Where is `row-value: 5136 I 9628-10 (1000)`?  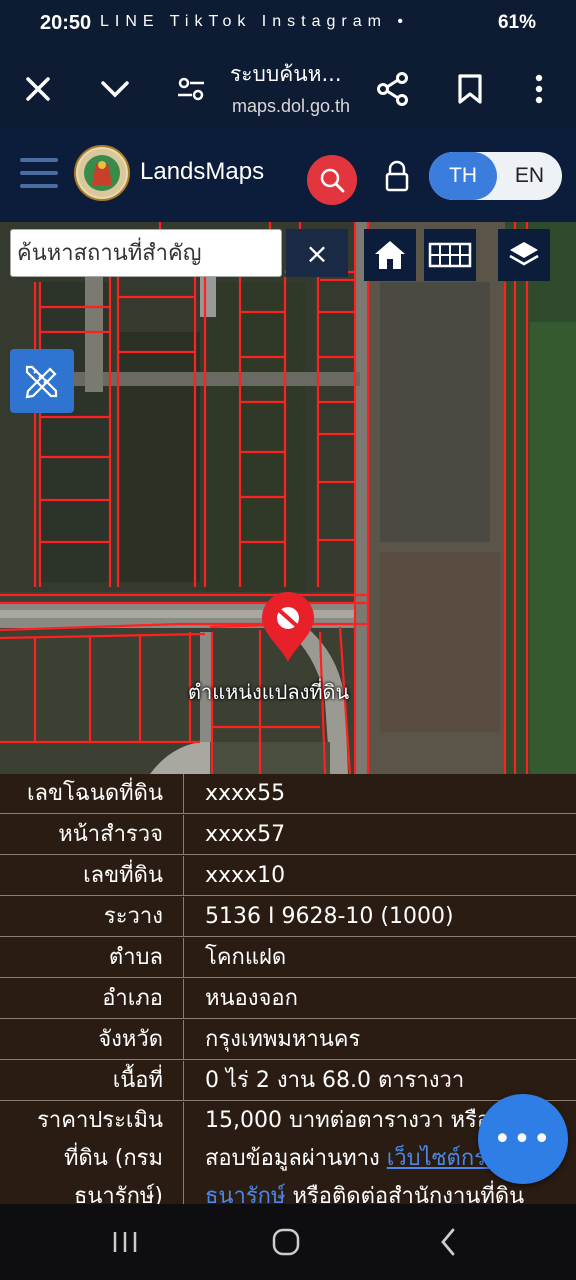
row-value: 5136 I 9628-10 (1000) is located at coordinates (329, 916).